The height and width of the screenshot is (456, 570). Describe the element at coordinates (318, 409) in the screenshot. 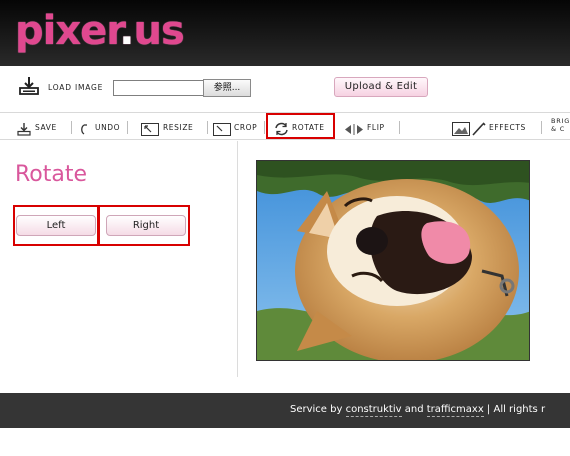

I see `footer-prefix: Service by` at that location.